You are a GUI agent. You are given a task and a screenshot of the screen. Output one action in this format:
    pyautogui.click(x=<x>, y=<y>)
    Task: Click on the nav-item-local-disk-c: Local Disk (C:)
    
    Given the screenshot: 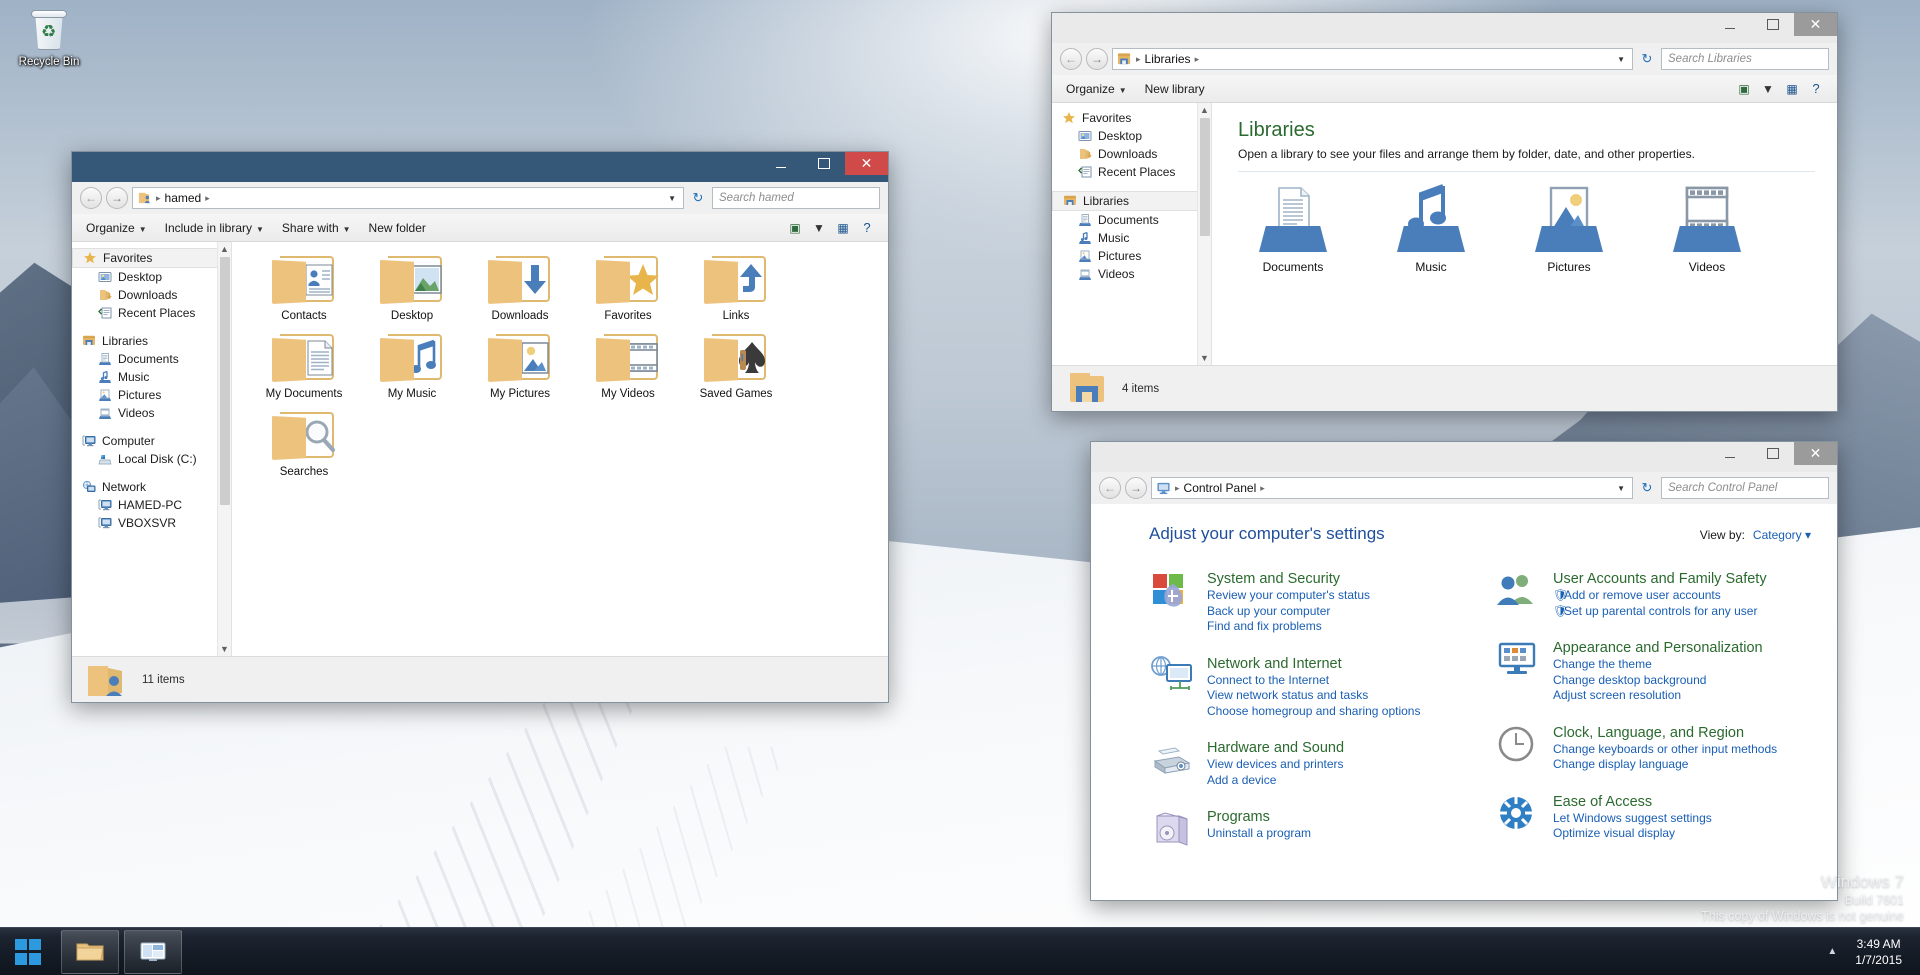 What is the action you would take?
    pyautogui.click(x=151, y=459)
    